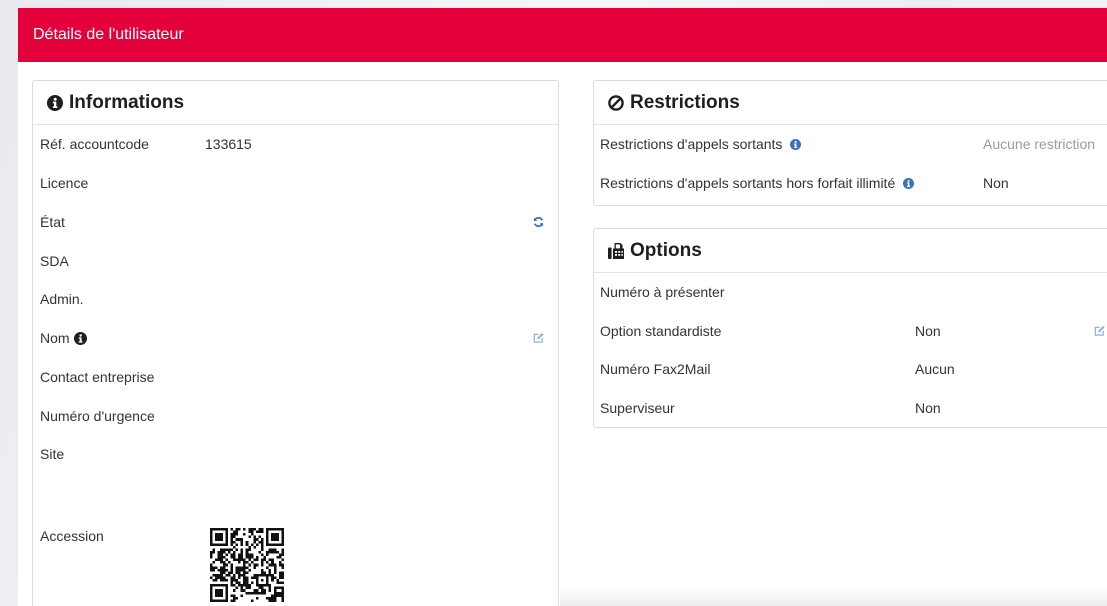 Image resolution: width=1107 pixels, height=606 pixels. I want to click on site-label: Site, so click(52, 454).